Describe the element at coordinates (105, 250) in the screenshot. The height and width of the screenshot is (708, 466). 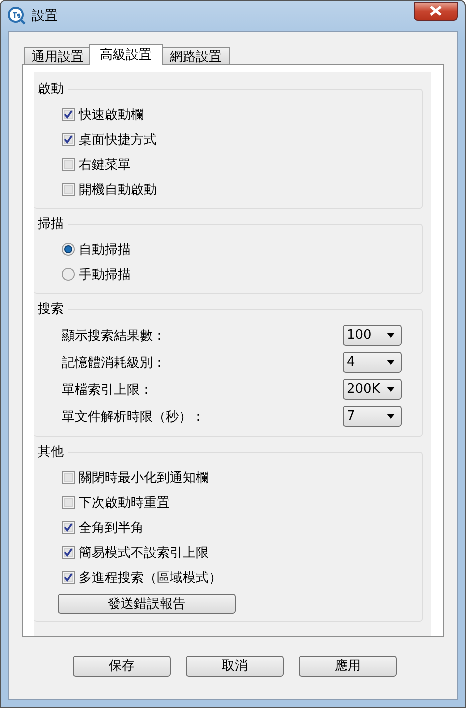
I see `radio-label: 自動掃描` at that location.